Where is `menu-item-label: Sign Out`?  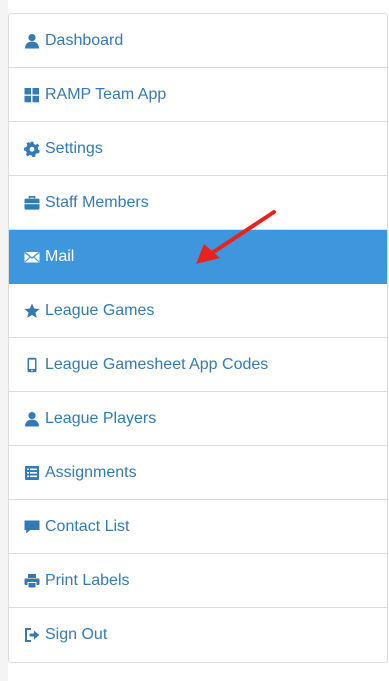
menu-item-label: Sign Out is located at coordinates (76, 634).